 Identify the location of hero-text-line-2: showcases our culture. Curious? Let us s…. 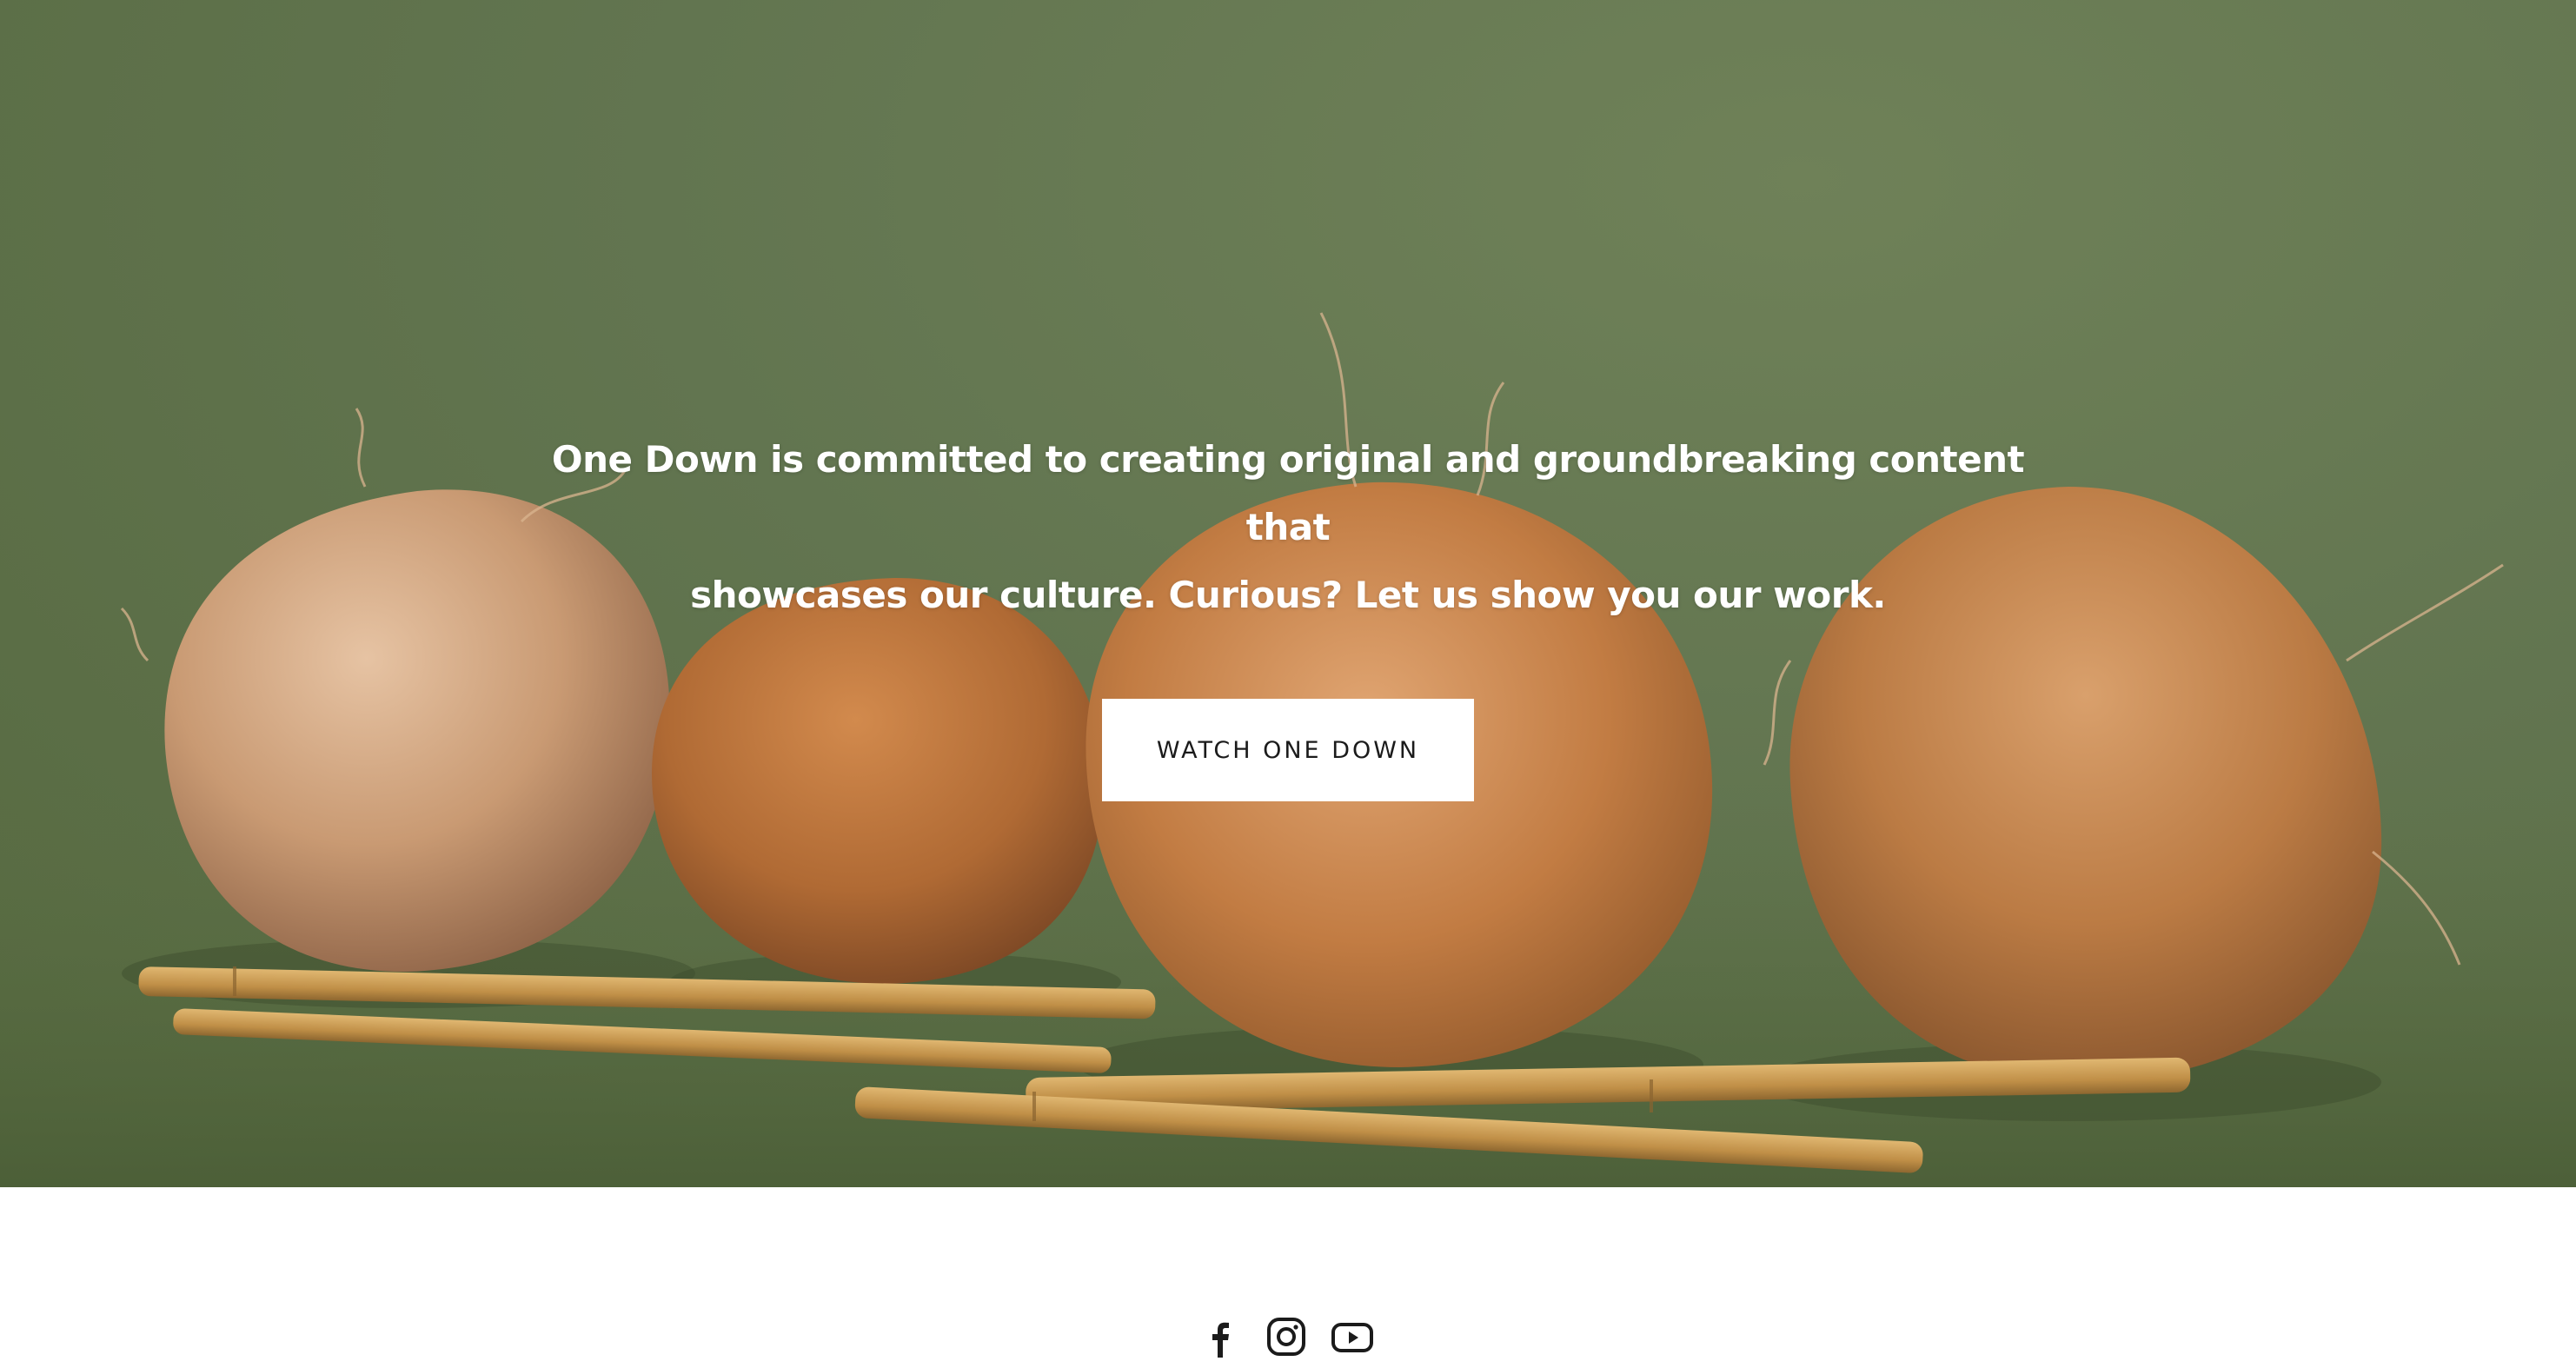
(1288, 595).